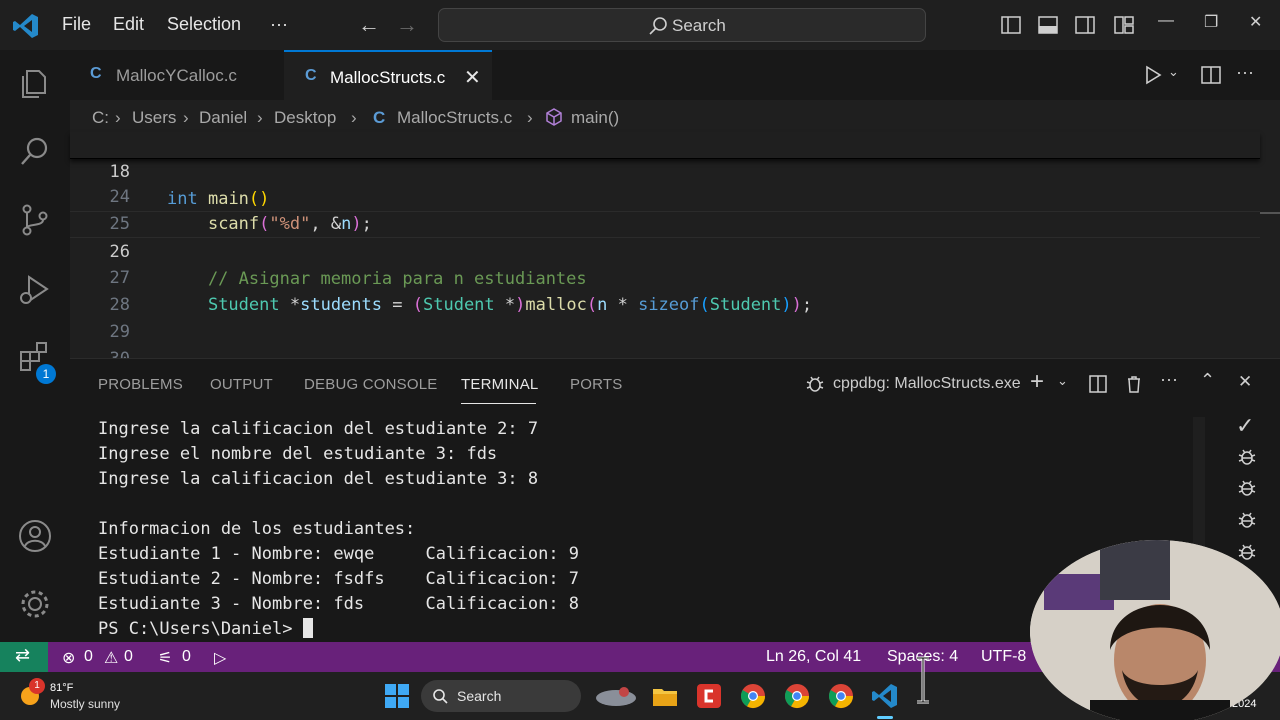 Image resolution: width=1280 pixels, height=720 pixels. Describe the element at coordinates (1134, 384) in the screenshot. I see `kill-terminal-icon` at that location.